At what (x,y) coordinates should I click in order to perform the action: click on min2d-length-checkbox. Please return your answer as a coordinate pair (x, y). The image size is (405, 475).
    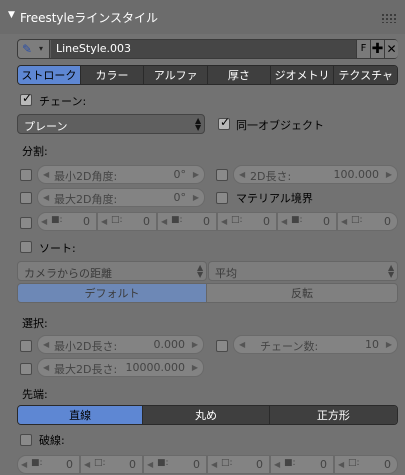
    Looking at the image, I should click on (26, 346).